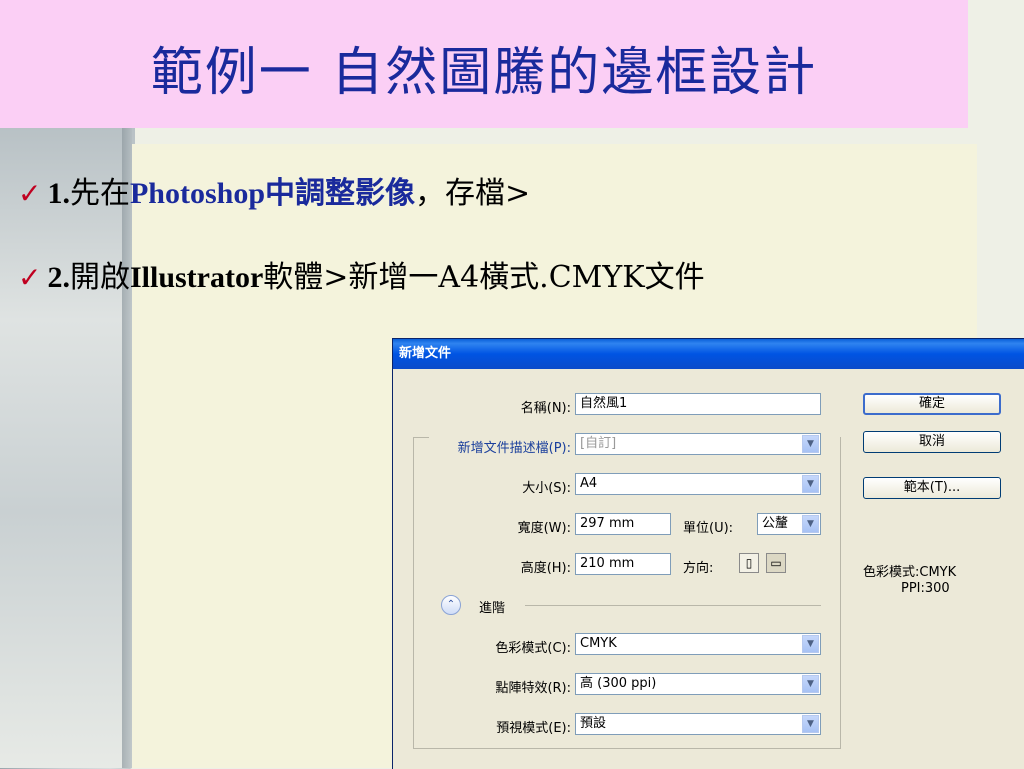 Image resolution: width=1024 pixels, height=769 pixels. What do you see at coordinates (533, 648) in the screenshot?
I see `color-mode-label: 色彩模式(C):` at bounding box center [533, 648].